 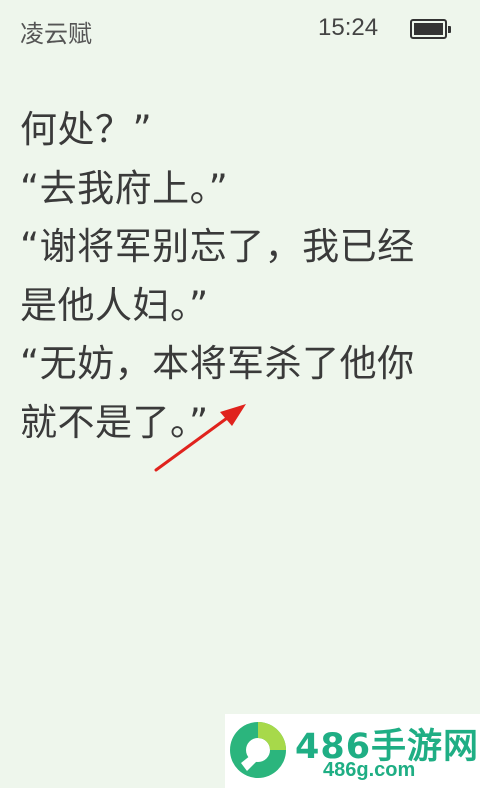 I want to click on battery-icon, so click(x=430, y=29).